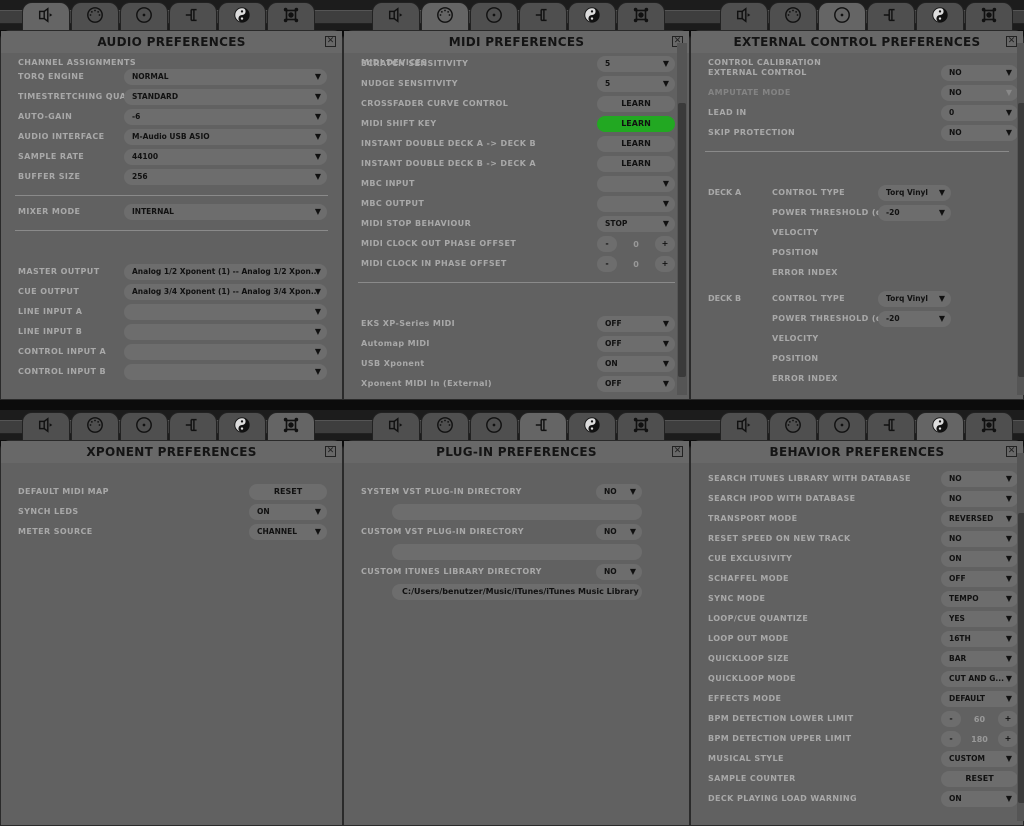 The image size is (1024, 826). Describe the element at coordinates (979, 759) in the screenshot. I see `dropdown: CUSTOM ▼` at that location.